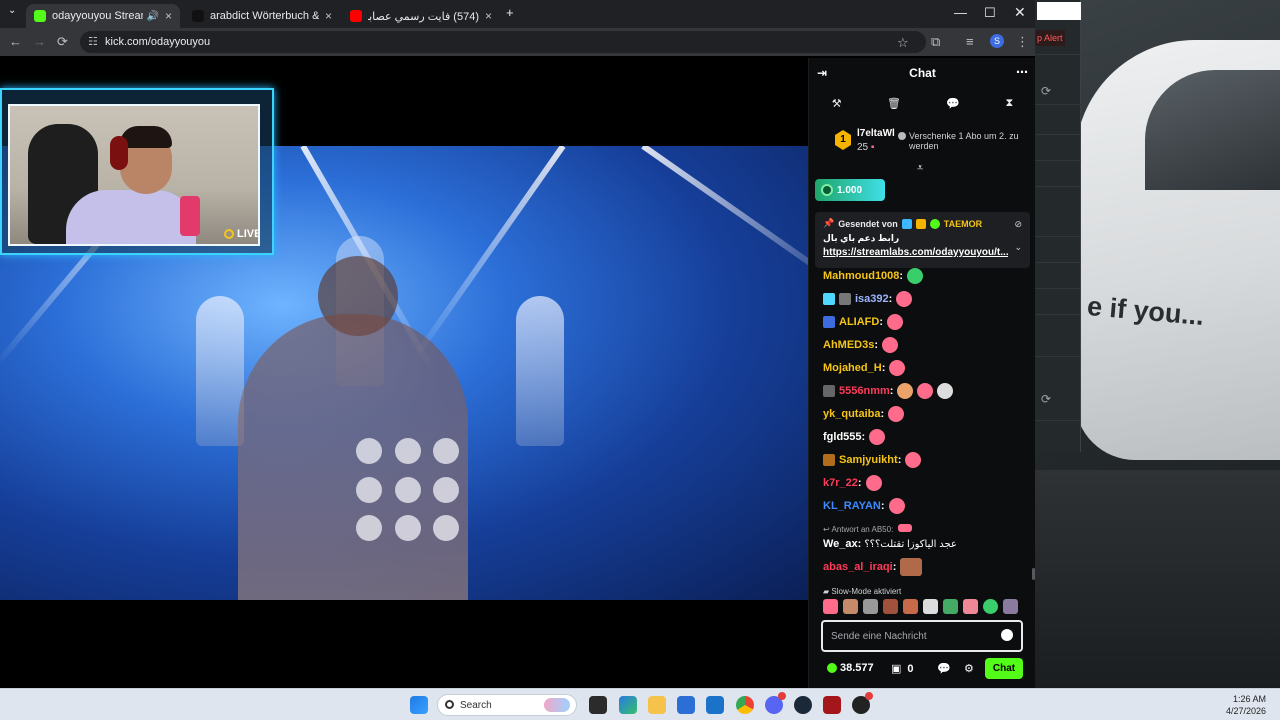 This screenshot has height=720, width=1280. I want to click on chat-message: Samjyuikht:, so click(872, 460).